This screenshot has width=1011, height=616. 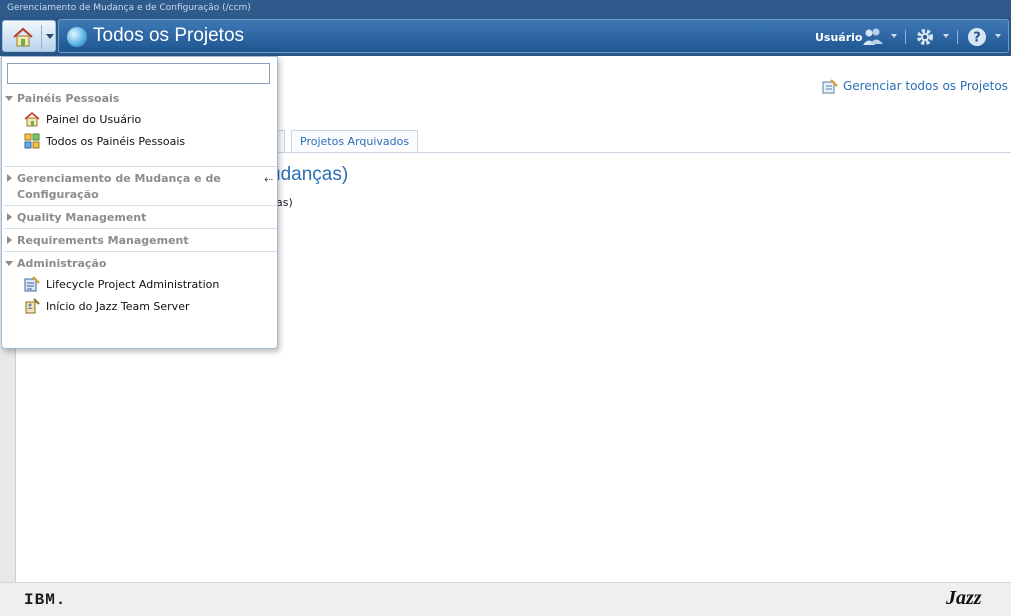 I want to click on users-chevron-down-icon, so click(x=894, y=36).